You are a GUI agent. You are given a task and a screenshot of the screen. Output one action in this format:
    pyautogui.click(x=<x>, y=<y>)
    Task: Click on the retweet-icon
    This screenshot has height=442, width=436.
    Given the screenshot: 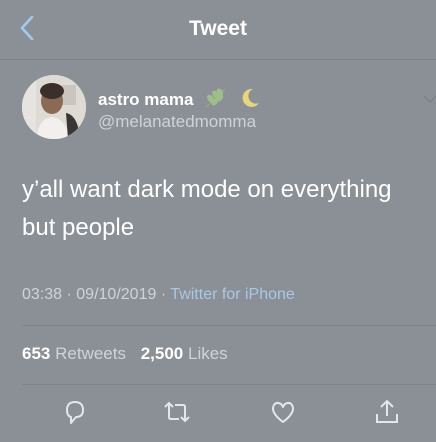 What is the action you would take?
    pyautogui.click(x=177, y=412)
    